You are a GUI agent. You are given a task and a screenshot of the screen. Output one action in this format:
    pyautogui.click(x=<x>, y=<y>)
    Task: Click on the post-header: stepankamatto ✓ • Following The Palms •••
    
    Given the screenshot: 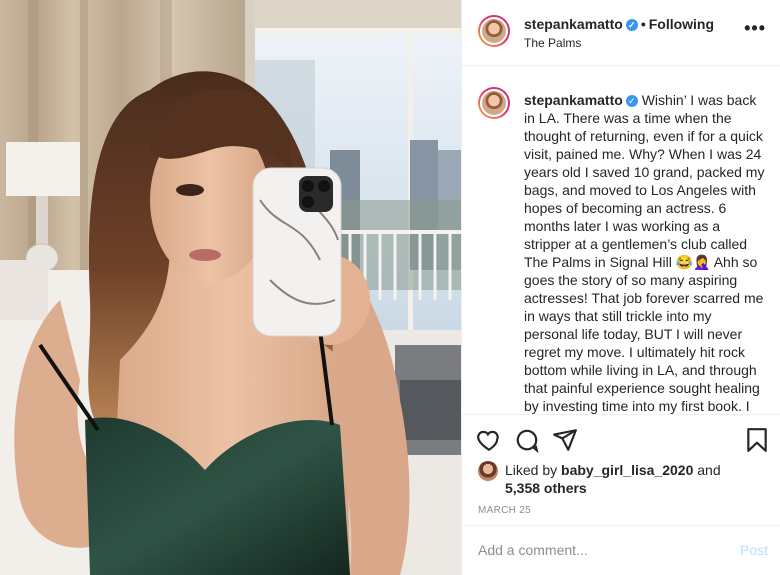 What is the action you would take?
    pyautogui.click(x=621, y=33)
    